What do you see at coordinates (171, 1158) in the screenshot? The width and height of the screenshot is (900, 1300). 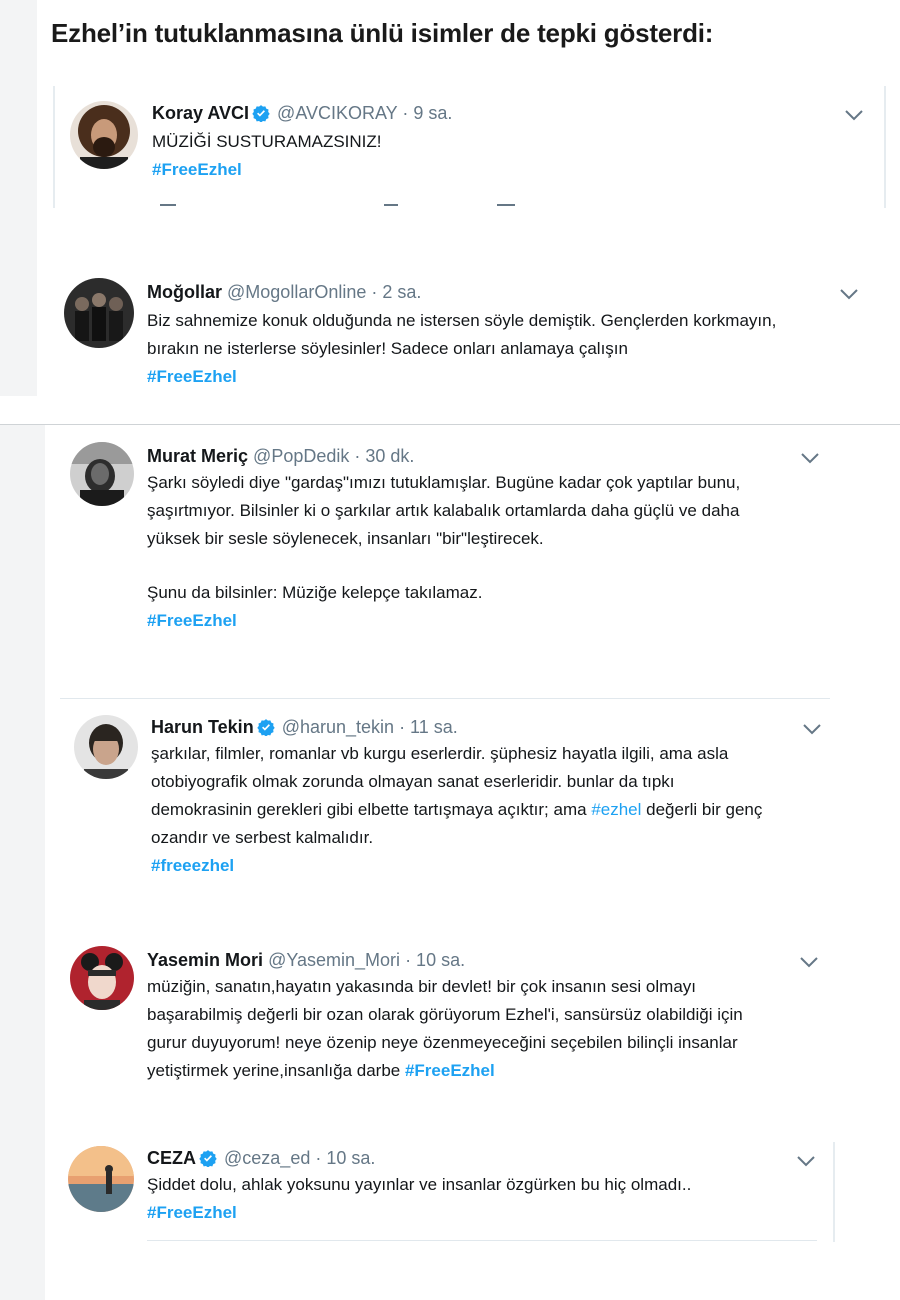 I see `author-name: CEZA` at bounding box center [171, 1158].